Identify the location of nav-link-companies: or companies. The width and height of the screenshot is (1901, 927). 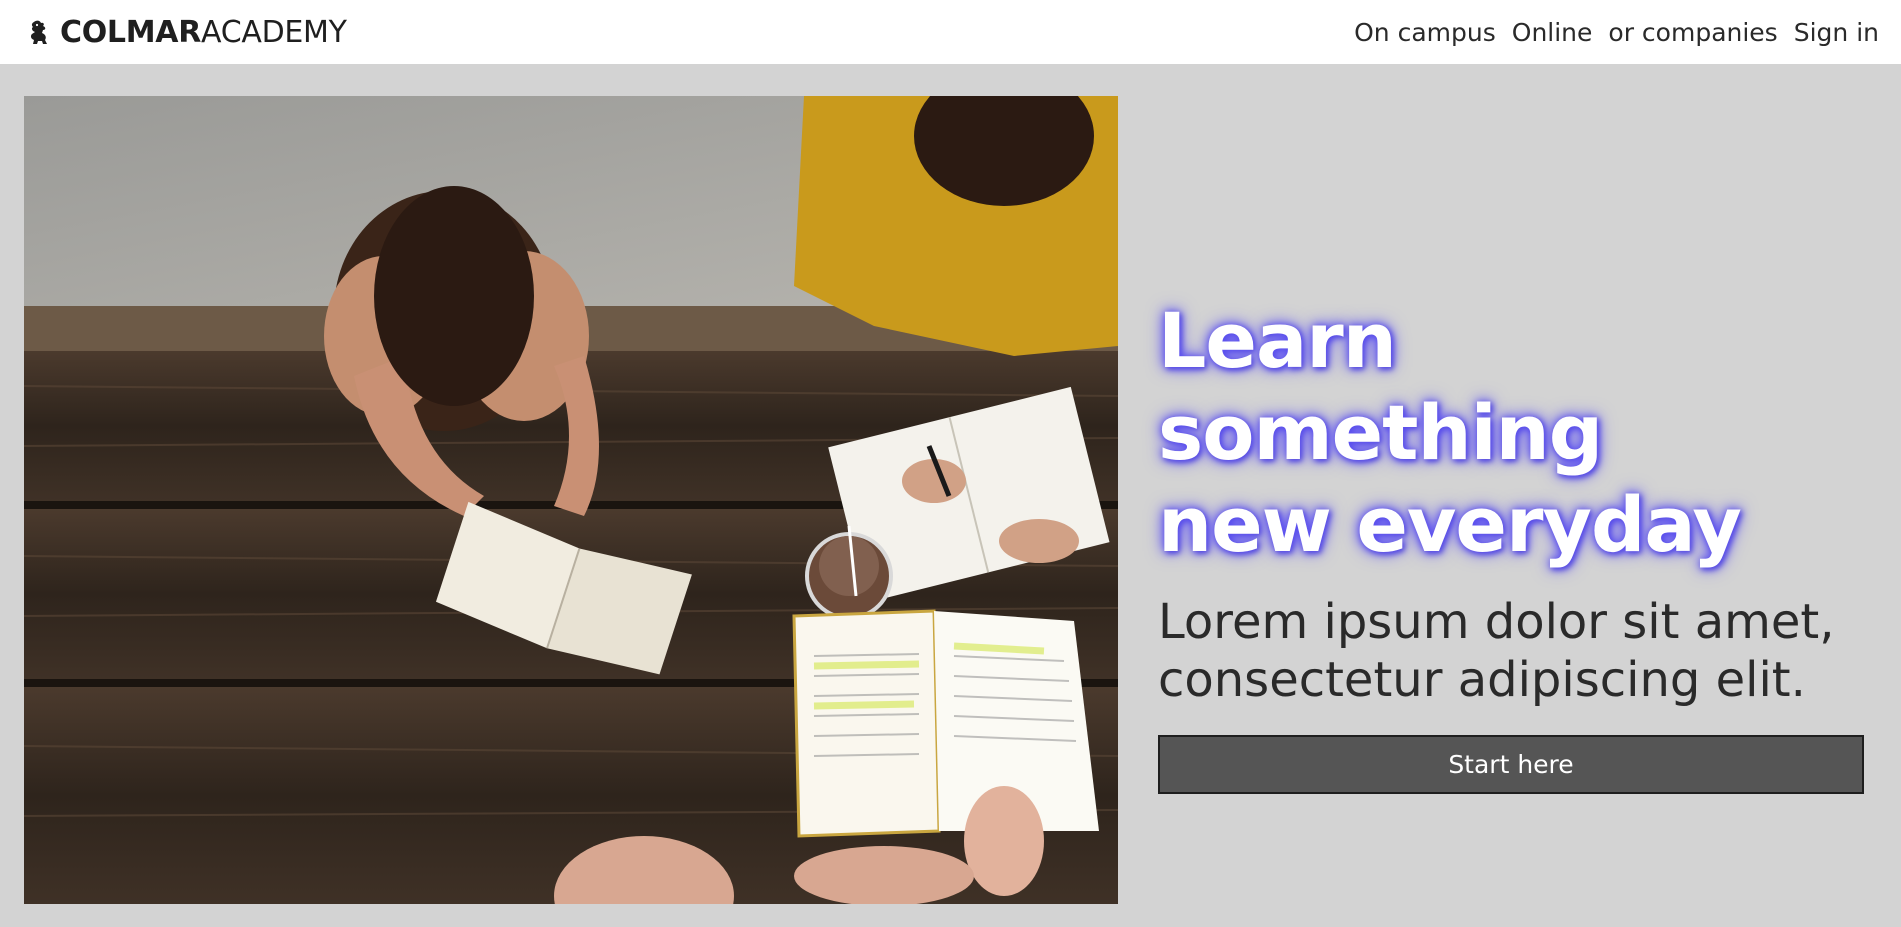
(1692, 32).